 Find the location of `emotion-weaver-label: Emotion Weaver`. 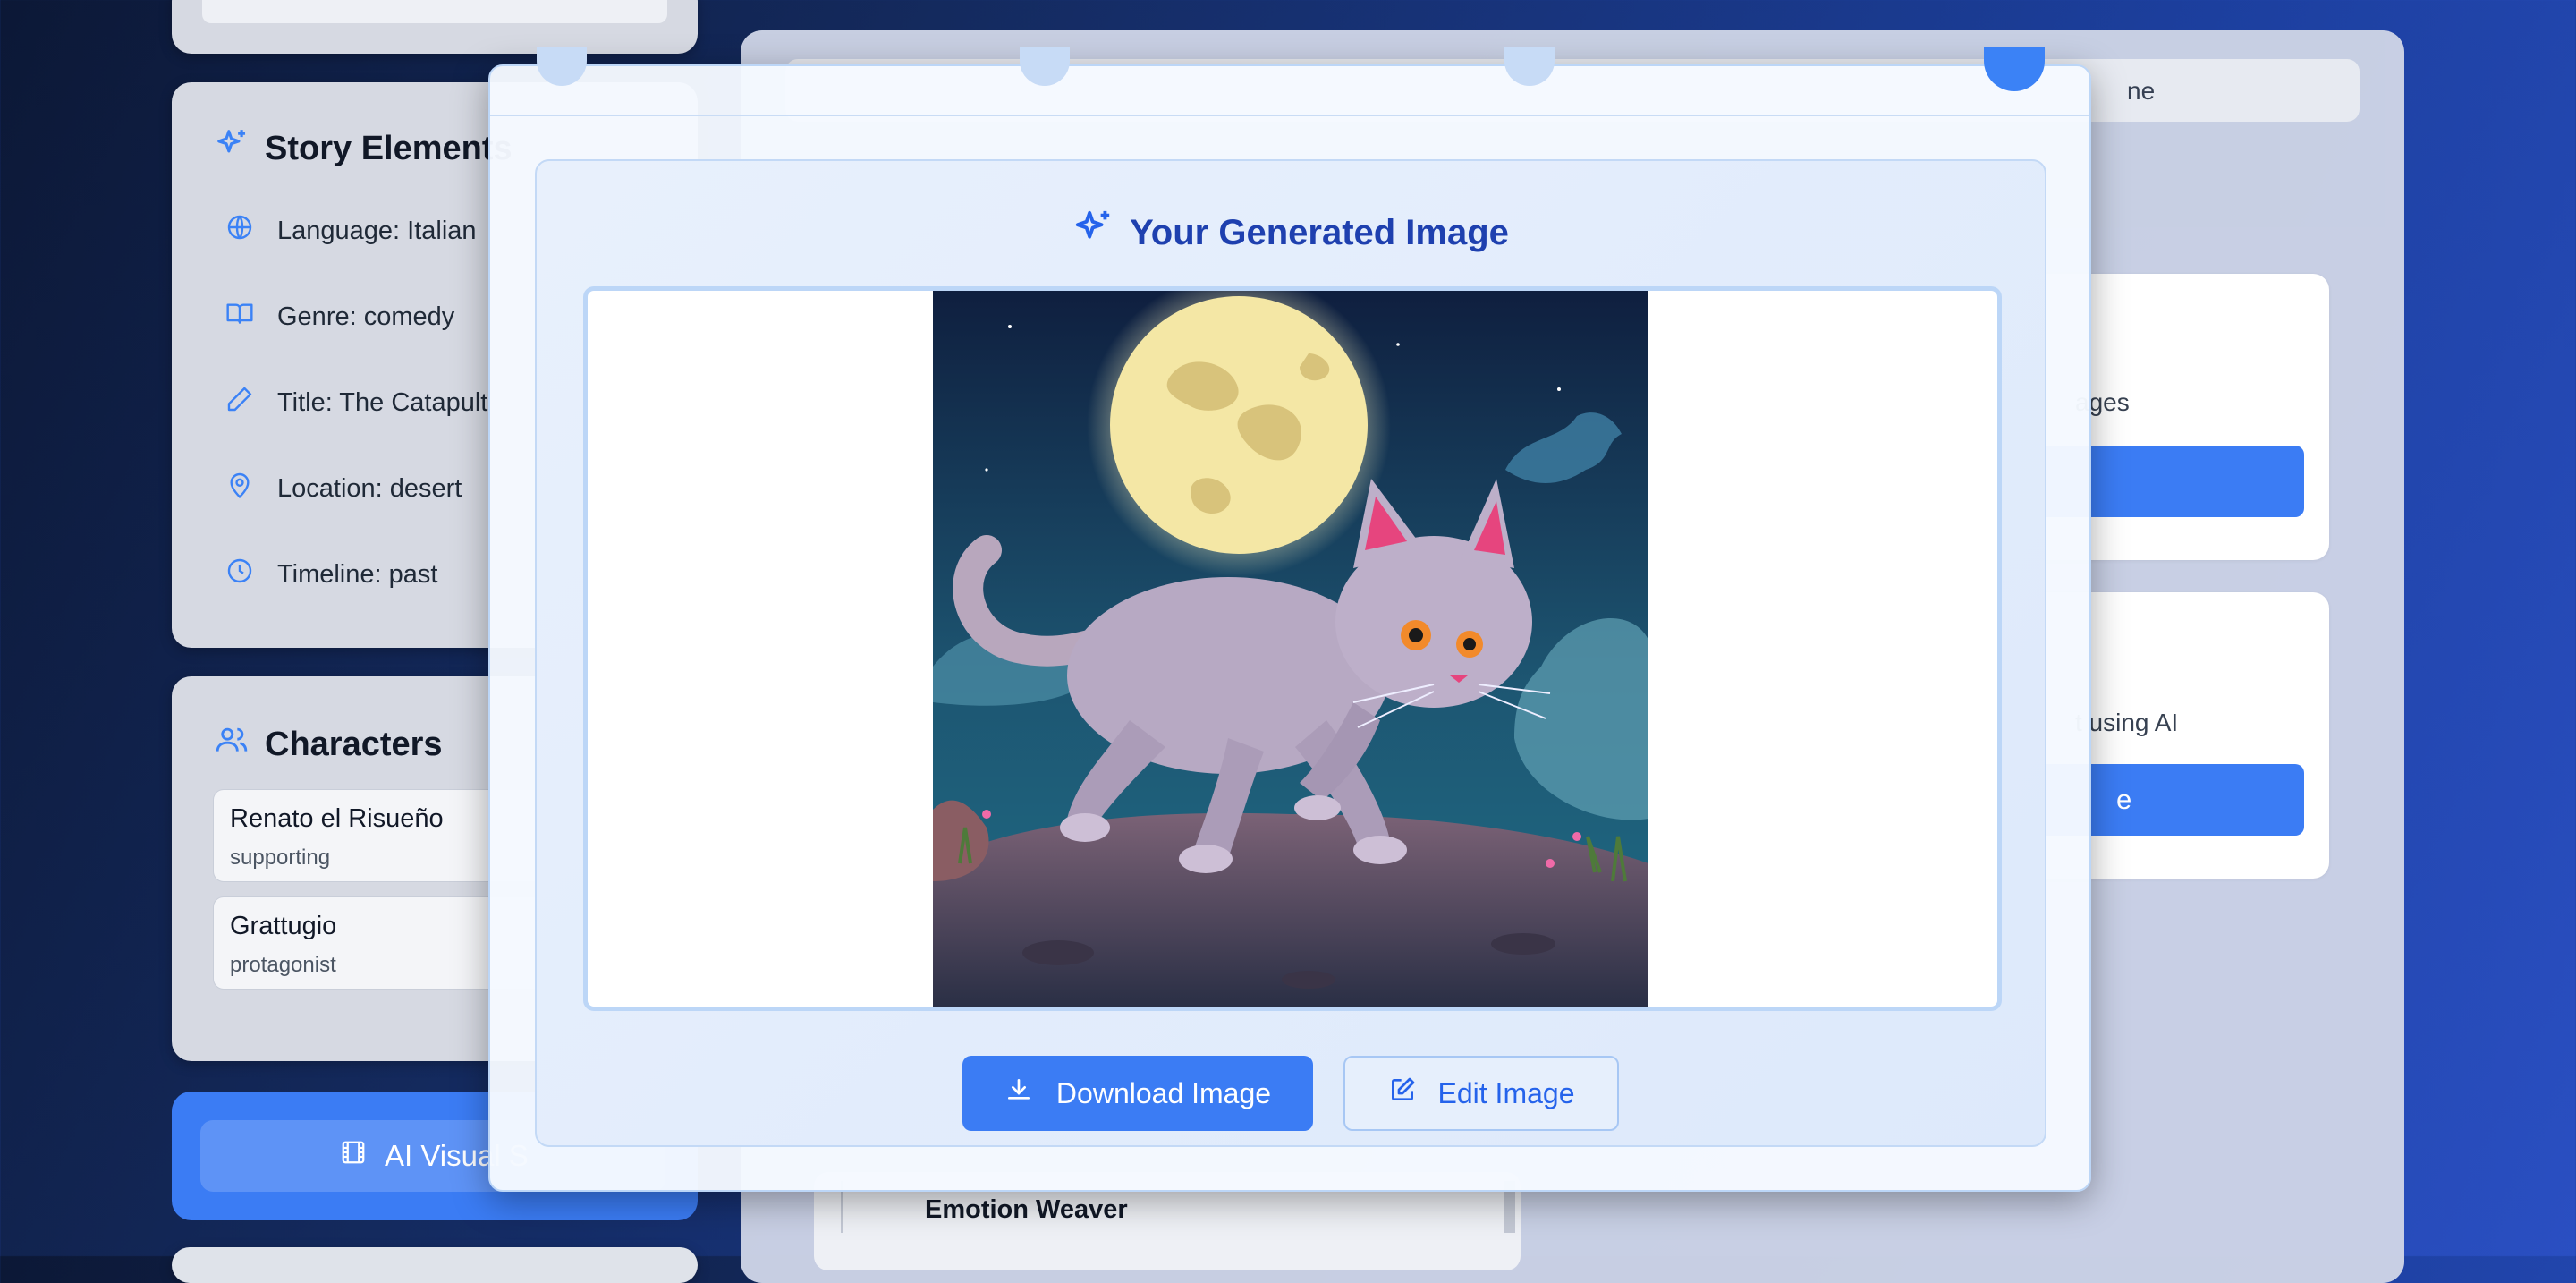

emotion-weaver-label: Emotion Weaver is located at coordinates (1026, 1209).